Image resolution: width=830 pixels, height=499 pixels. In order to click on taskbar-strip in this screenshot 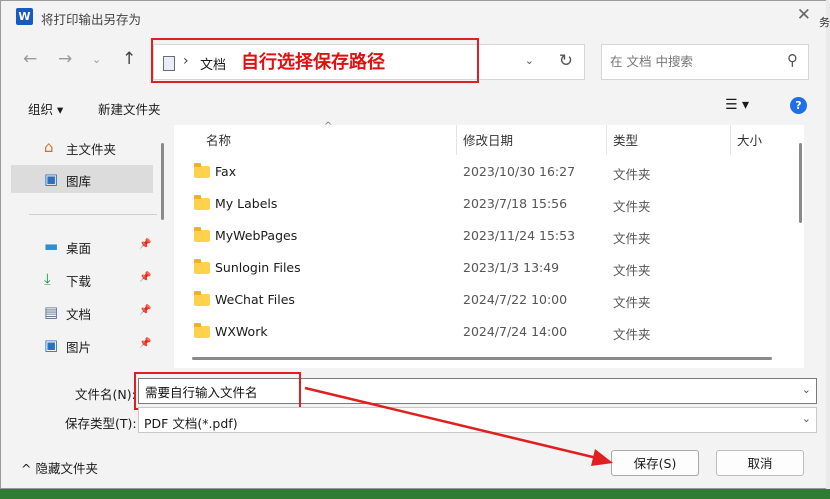, I will do `click(415, 493)`.